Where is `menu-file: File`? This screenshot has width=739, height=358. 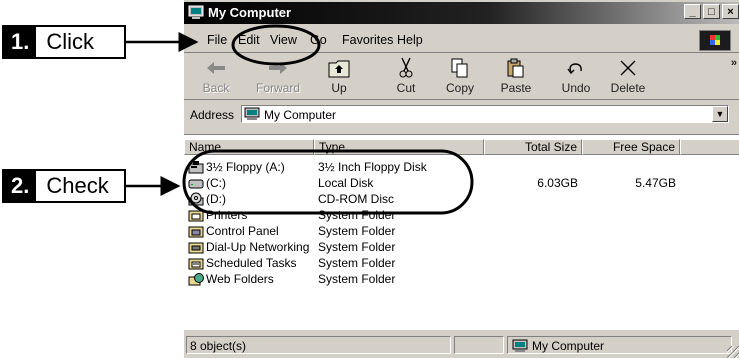 menu-file: File is located at coordinates (217, 40).